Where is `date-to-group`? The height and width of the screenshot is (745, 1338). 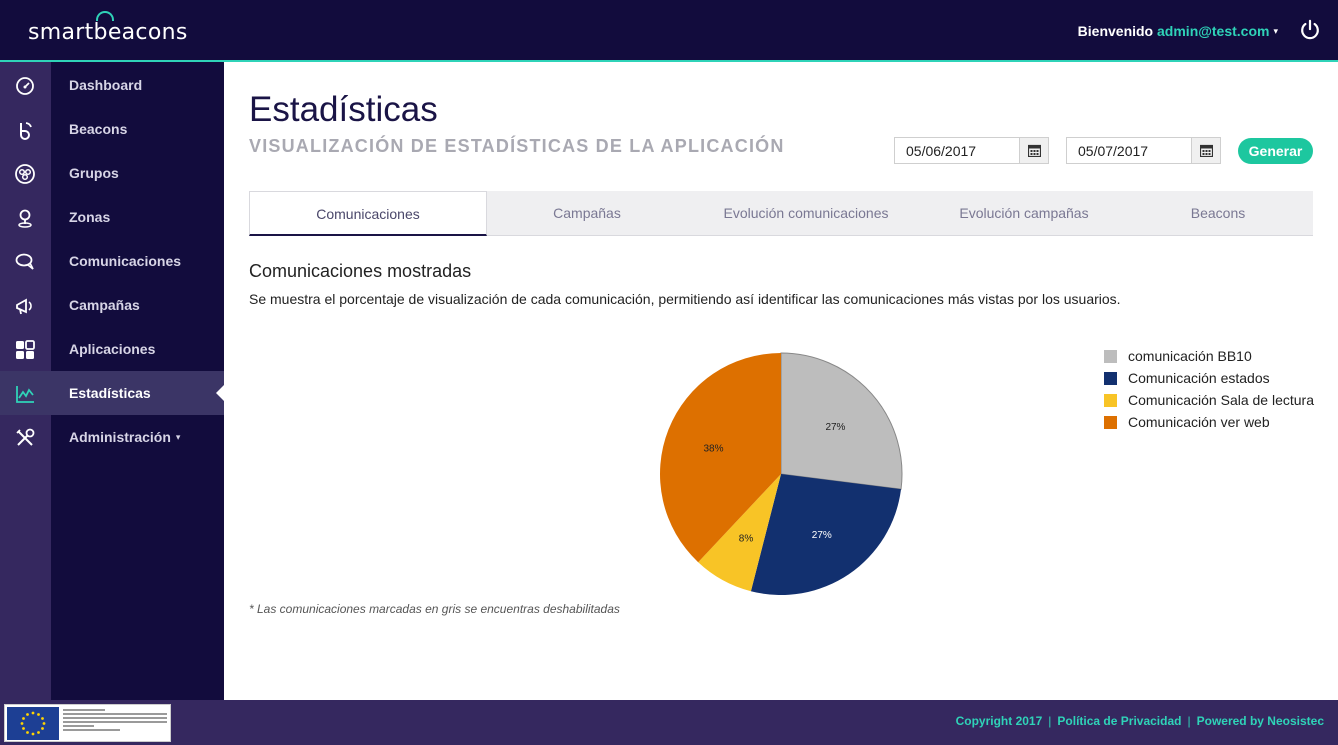
date-to-group is located at coordinates (1143, 150).